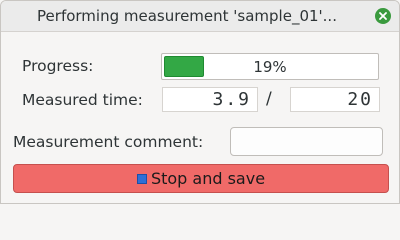 This screenshot has width=400, height=240. I want to click on progress-bar: 19%, so click(270, 66).